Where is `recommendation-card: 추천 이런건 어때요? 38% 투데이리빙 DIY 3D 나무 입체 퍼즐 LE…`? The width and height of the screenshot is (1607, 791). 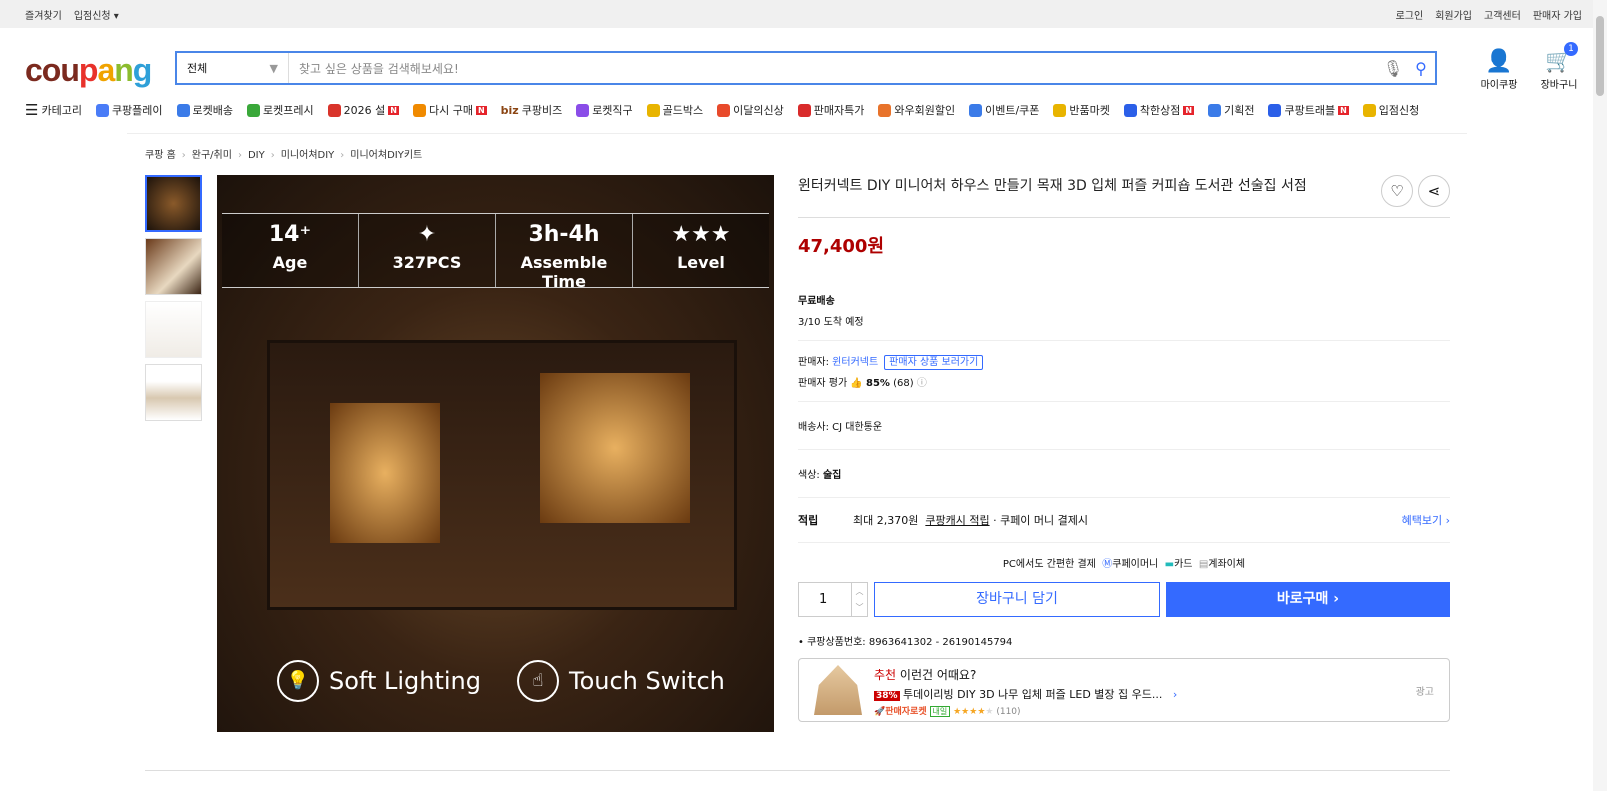 recommendation-card: 추천 이런건 어때요? 38% 투데이리빙 DIY 3D 나무 입체 퍼즐 LE… is located at coordinates (1124, 690).